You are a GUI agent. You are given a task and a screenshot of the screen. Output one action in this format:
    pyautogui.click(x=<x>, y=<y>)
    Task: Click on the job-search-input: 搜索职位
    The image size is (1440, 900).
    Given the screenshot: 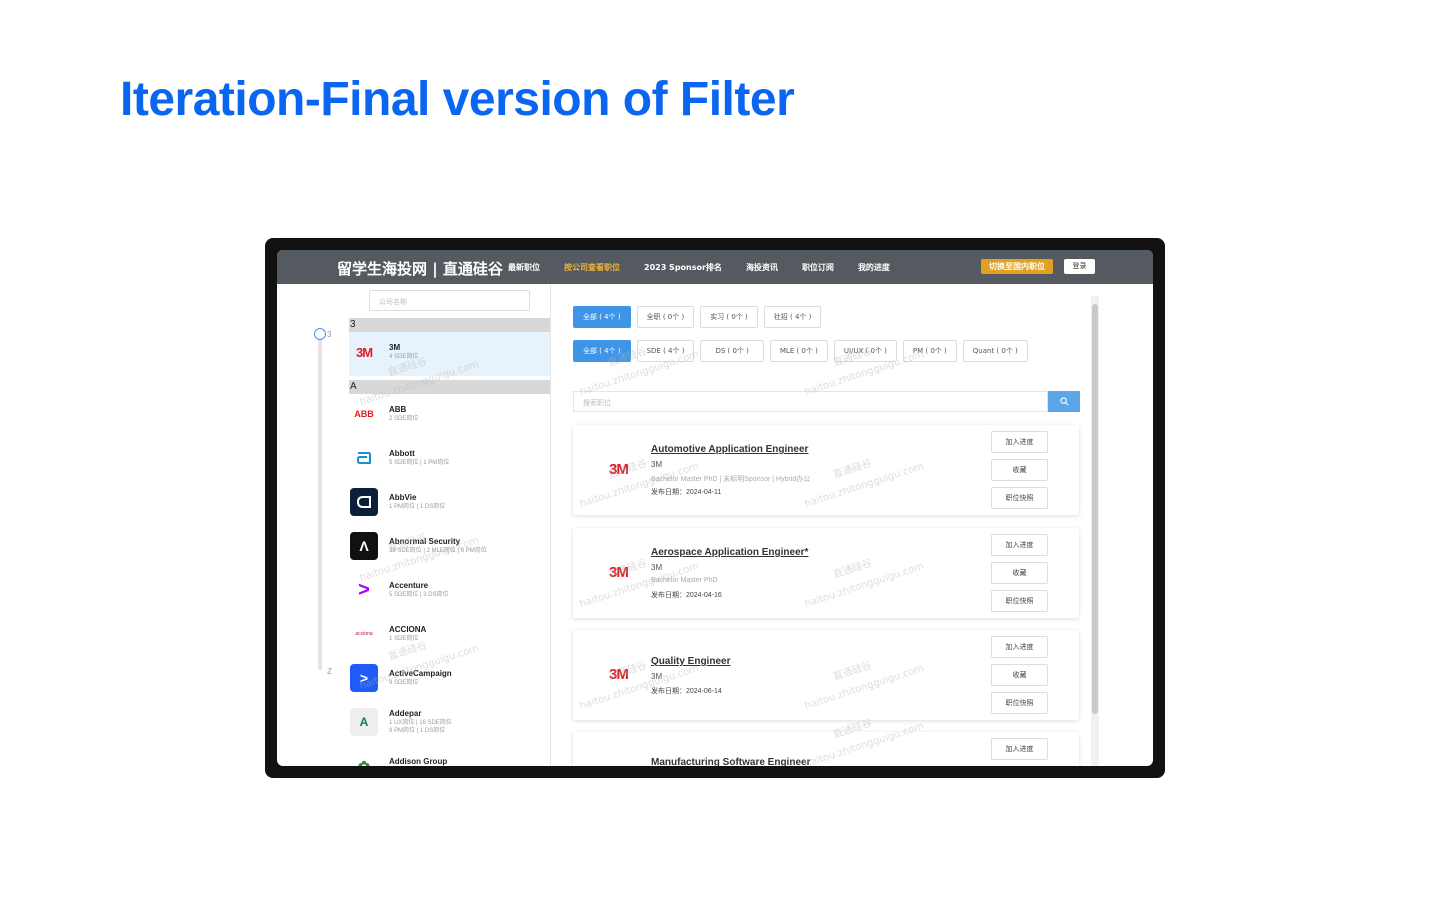 What is the action you would take?
    pyautogui.click(x=810, y=401)
    